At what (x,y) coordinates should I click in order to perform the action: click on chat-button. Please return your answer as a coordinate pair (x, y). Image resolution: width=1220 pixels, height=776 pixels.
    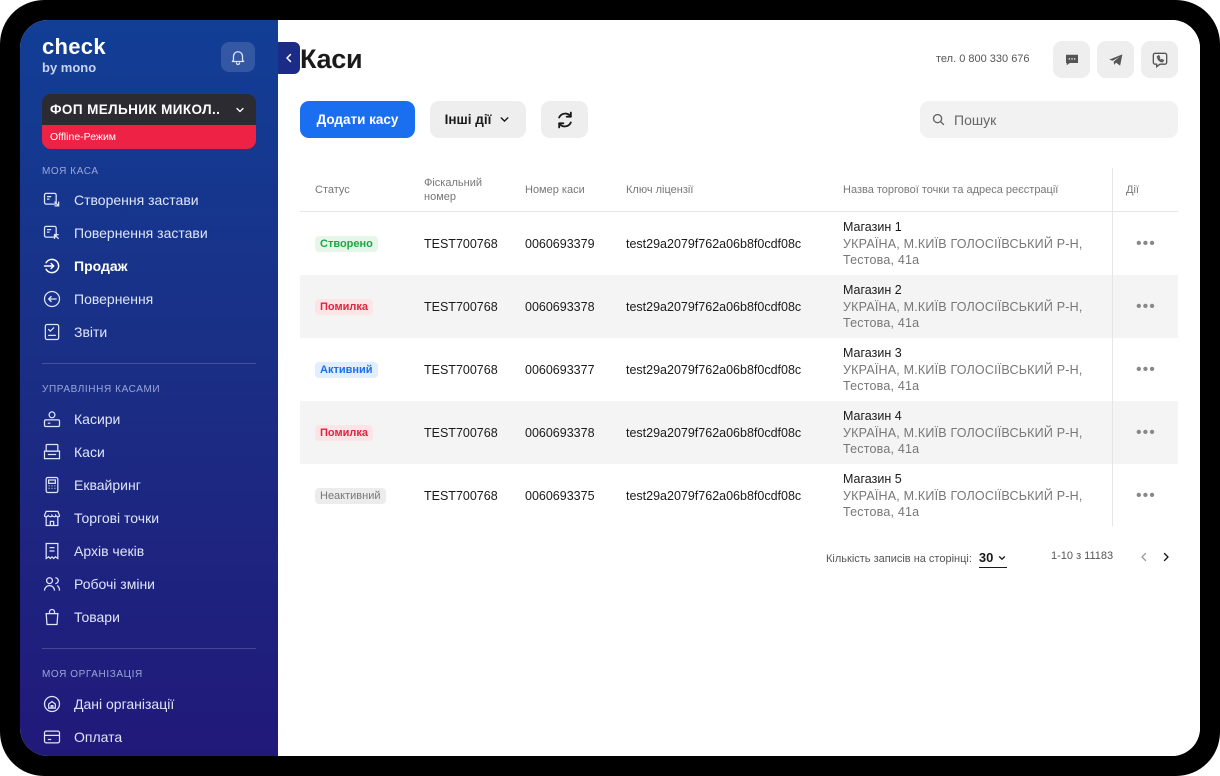
    Looking at the image, I should click on (1071, 59).